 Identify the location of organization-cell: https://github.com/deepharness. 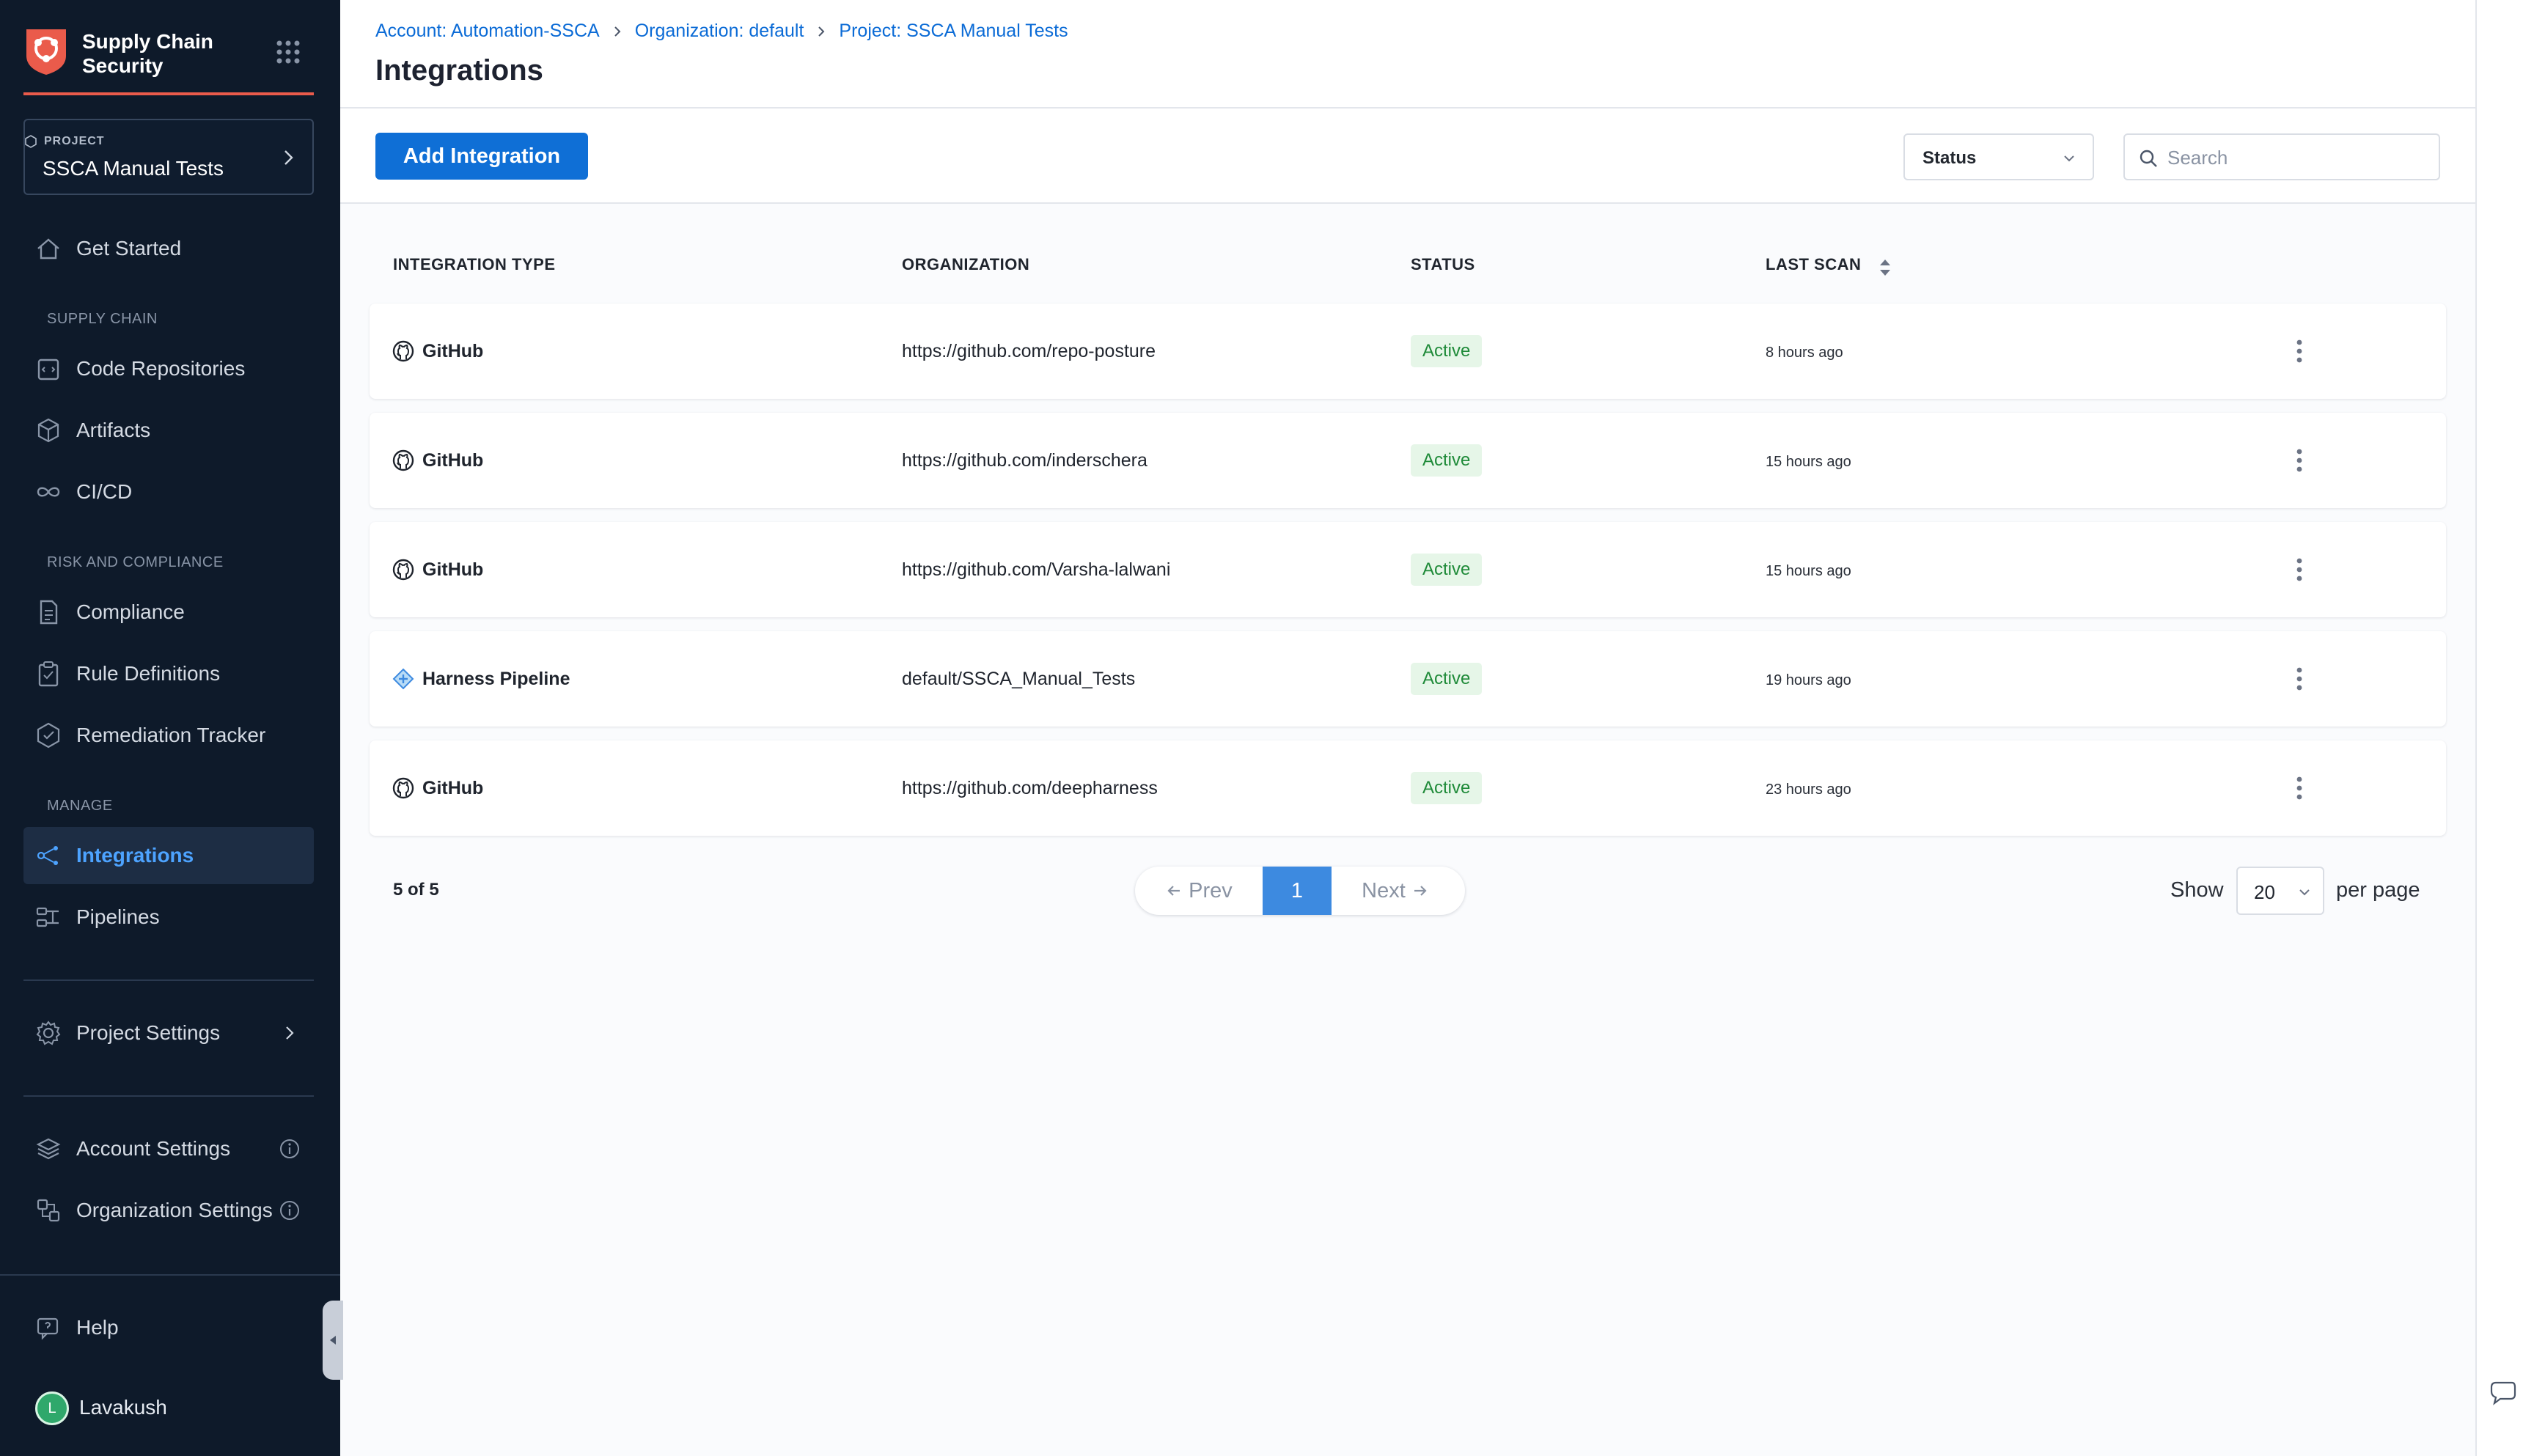
(1030, 787).